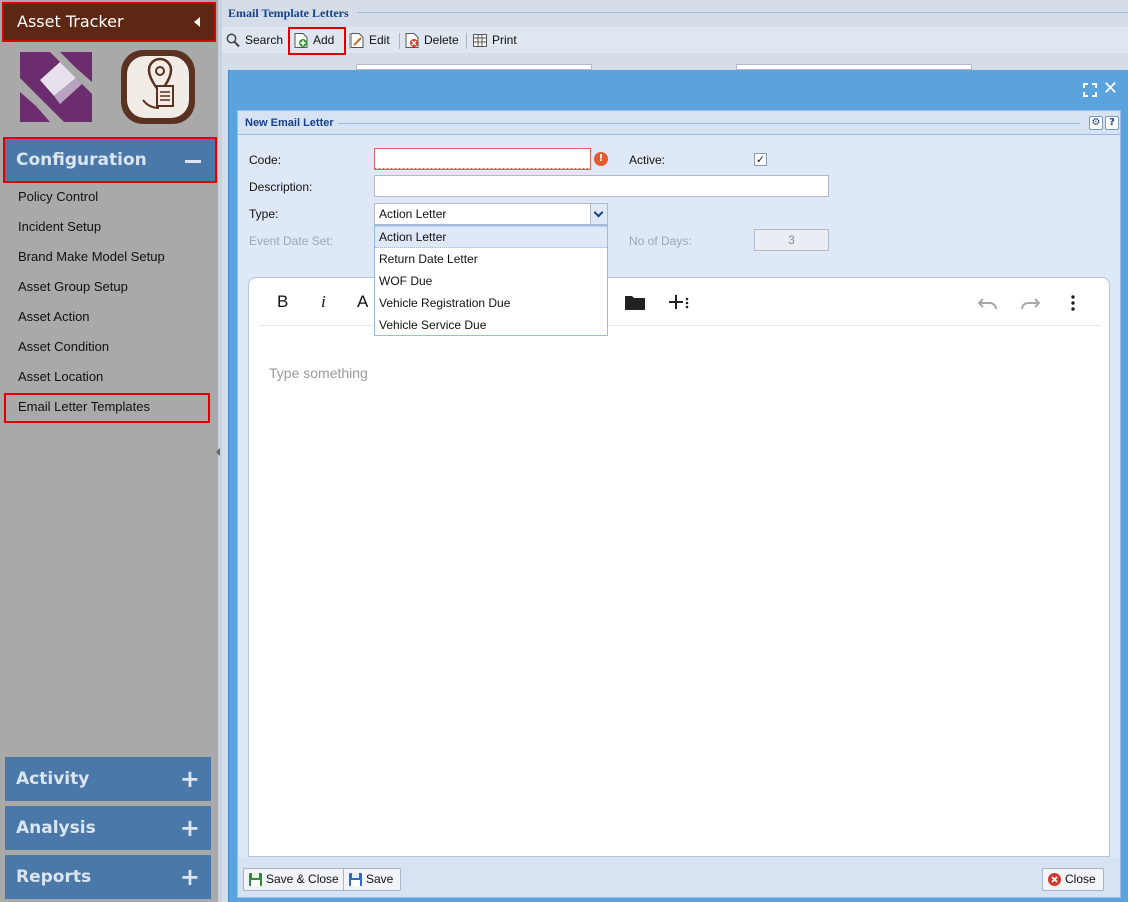 This screenshot has width=1128, height=902. What do you see at coordinates (265, 160) in the screenshot?
I see `code-label: Code:` at bounding box center [265, 160].